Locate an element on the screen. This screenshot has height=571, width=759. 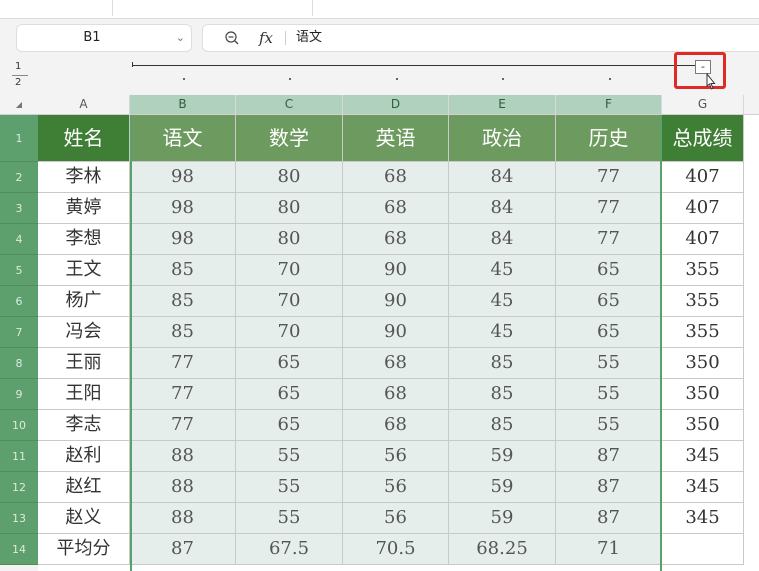
chevron-down-icon: ⌄ is located at coordinates (180, 38).